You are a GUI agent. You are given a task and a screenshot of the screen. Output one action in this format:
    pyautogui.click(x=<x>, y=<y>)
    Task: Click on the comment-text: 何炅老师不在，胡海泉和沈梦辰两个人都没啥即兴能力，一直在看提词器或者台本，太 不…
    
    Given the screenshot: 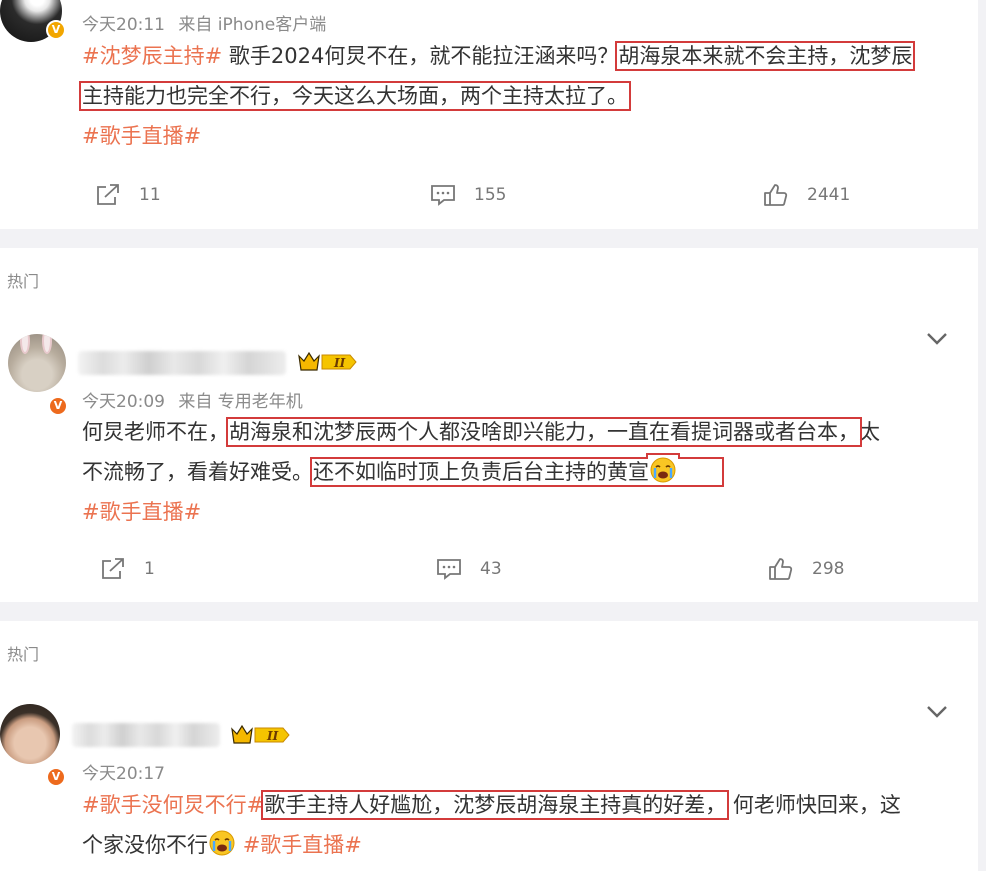 What is the action you would take?
    pyautogui.click(x=518, y=472)
    